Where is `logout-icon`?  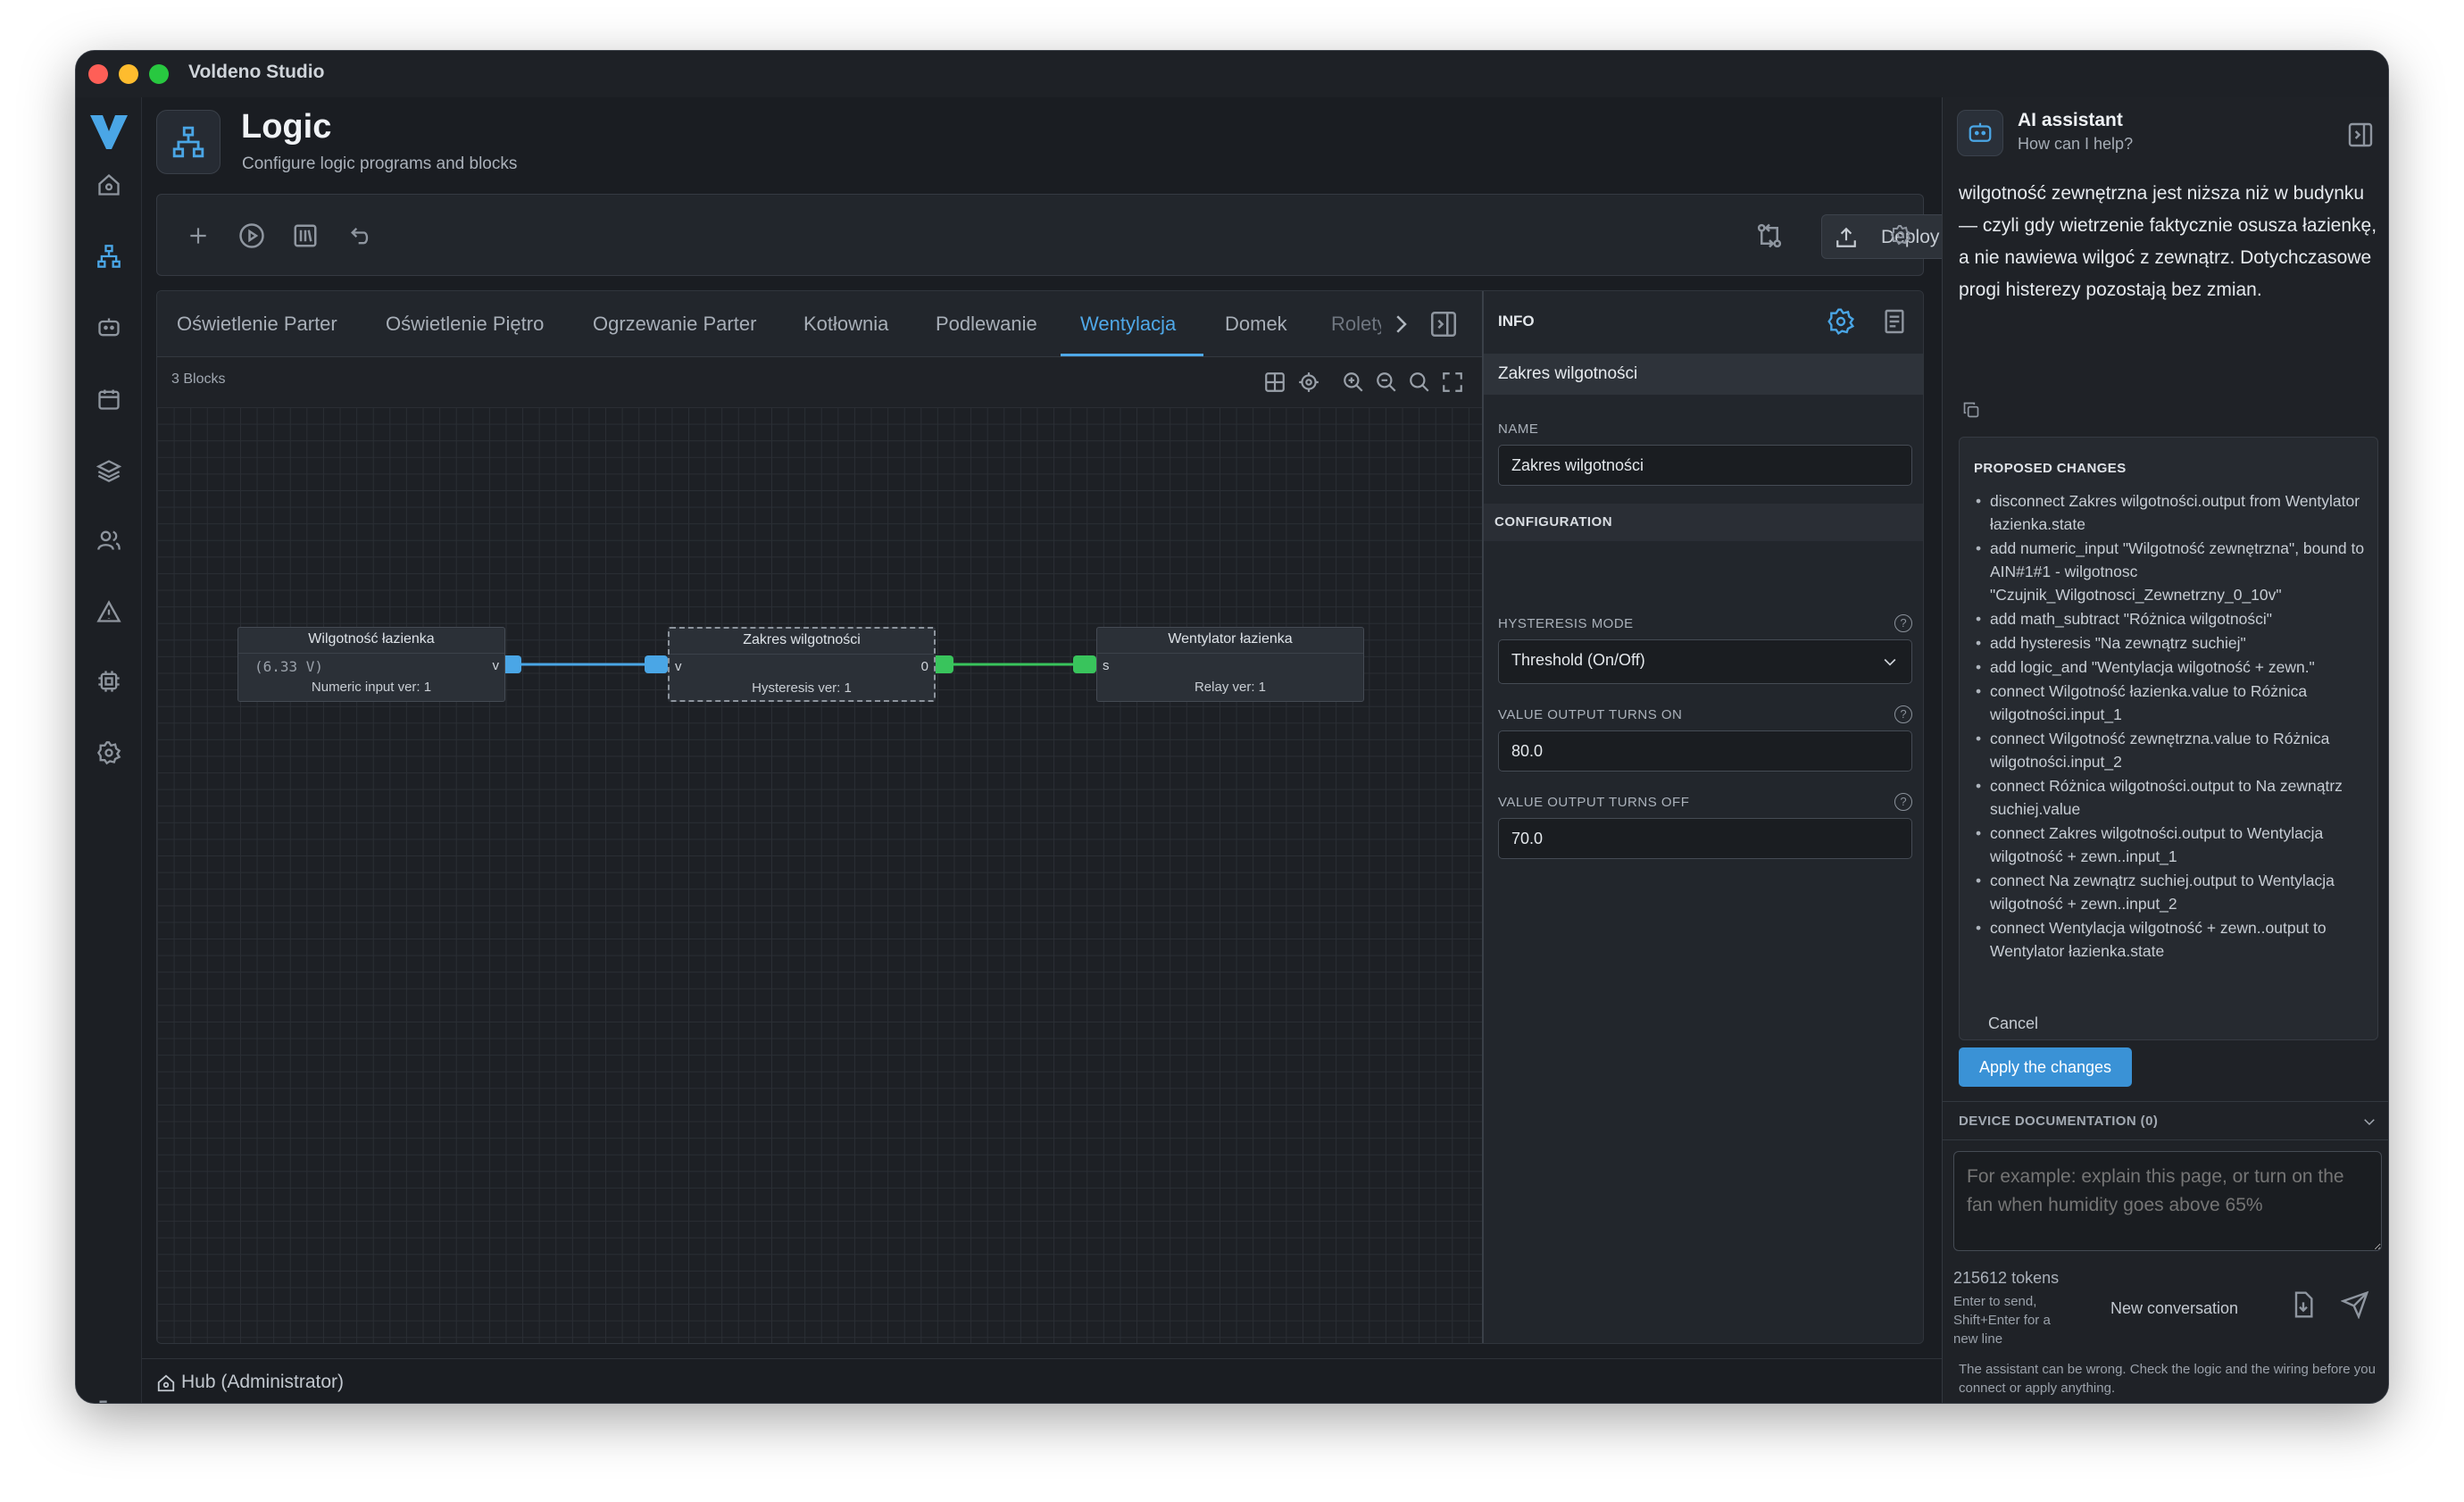
logout-icon is located at coordinates (103, 1402).